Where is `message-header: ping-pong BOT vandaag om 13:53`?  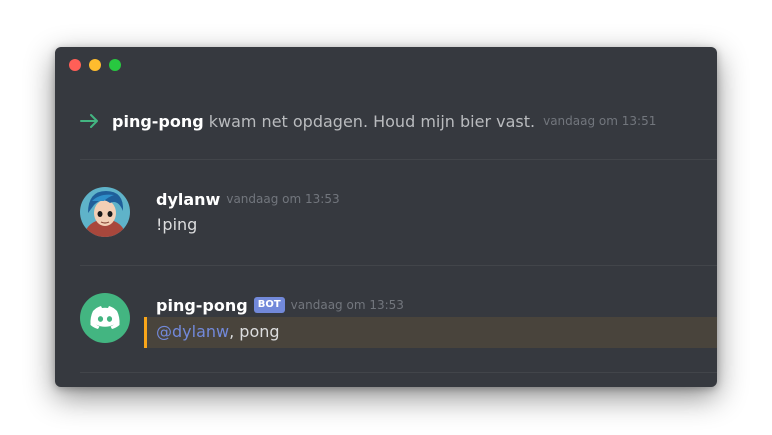 message-header: ping-pong BOT vandaag om 13:53 is located at coordinates (280, 305).